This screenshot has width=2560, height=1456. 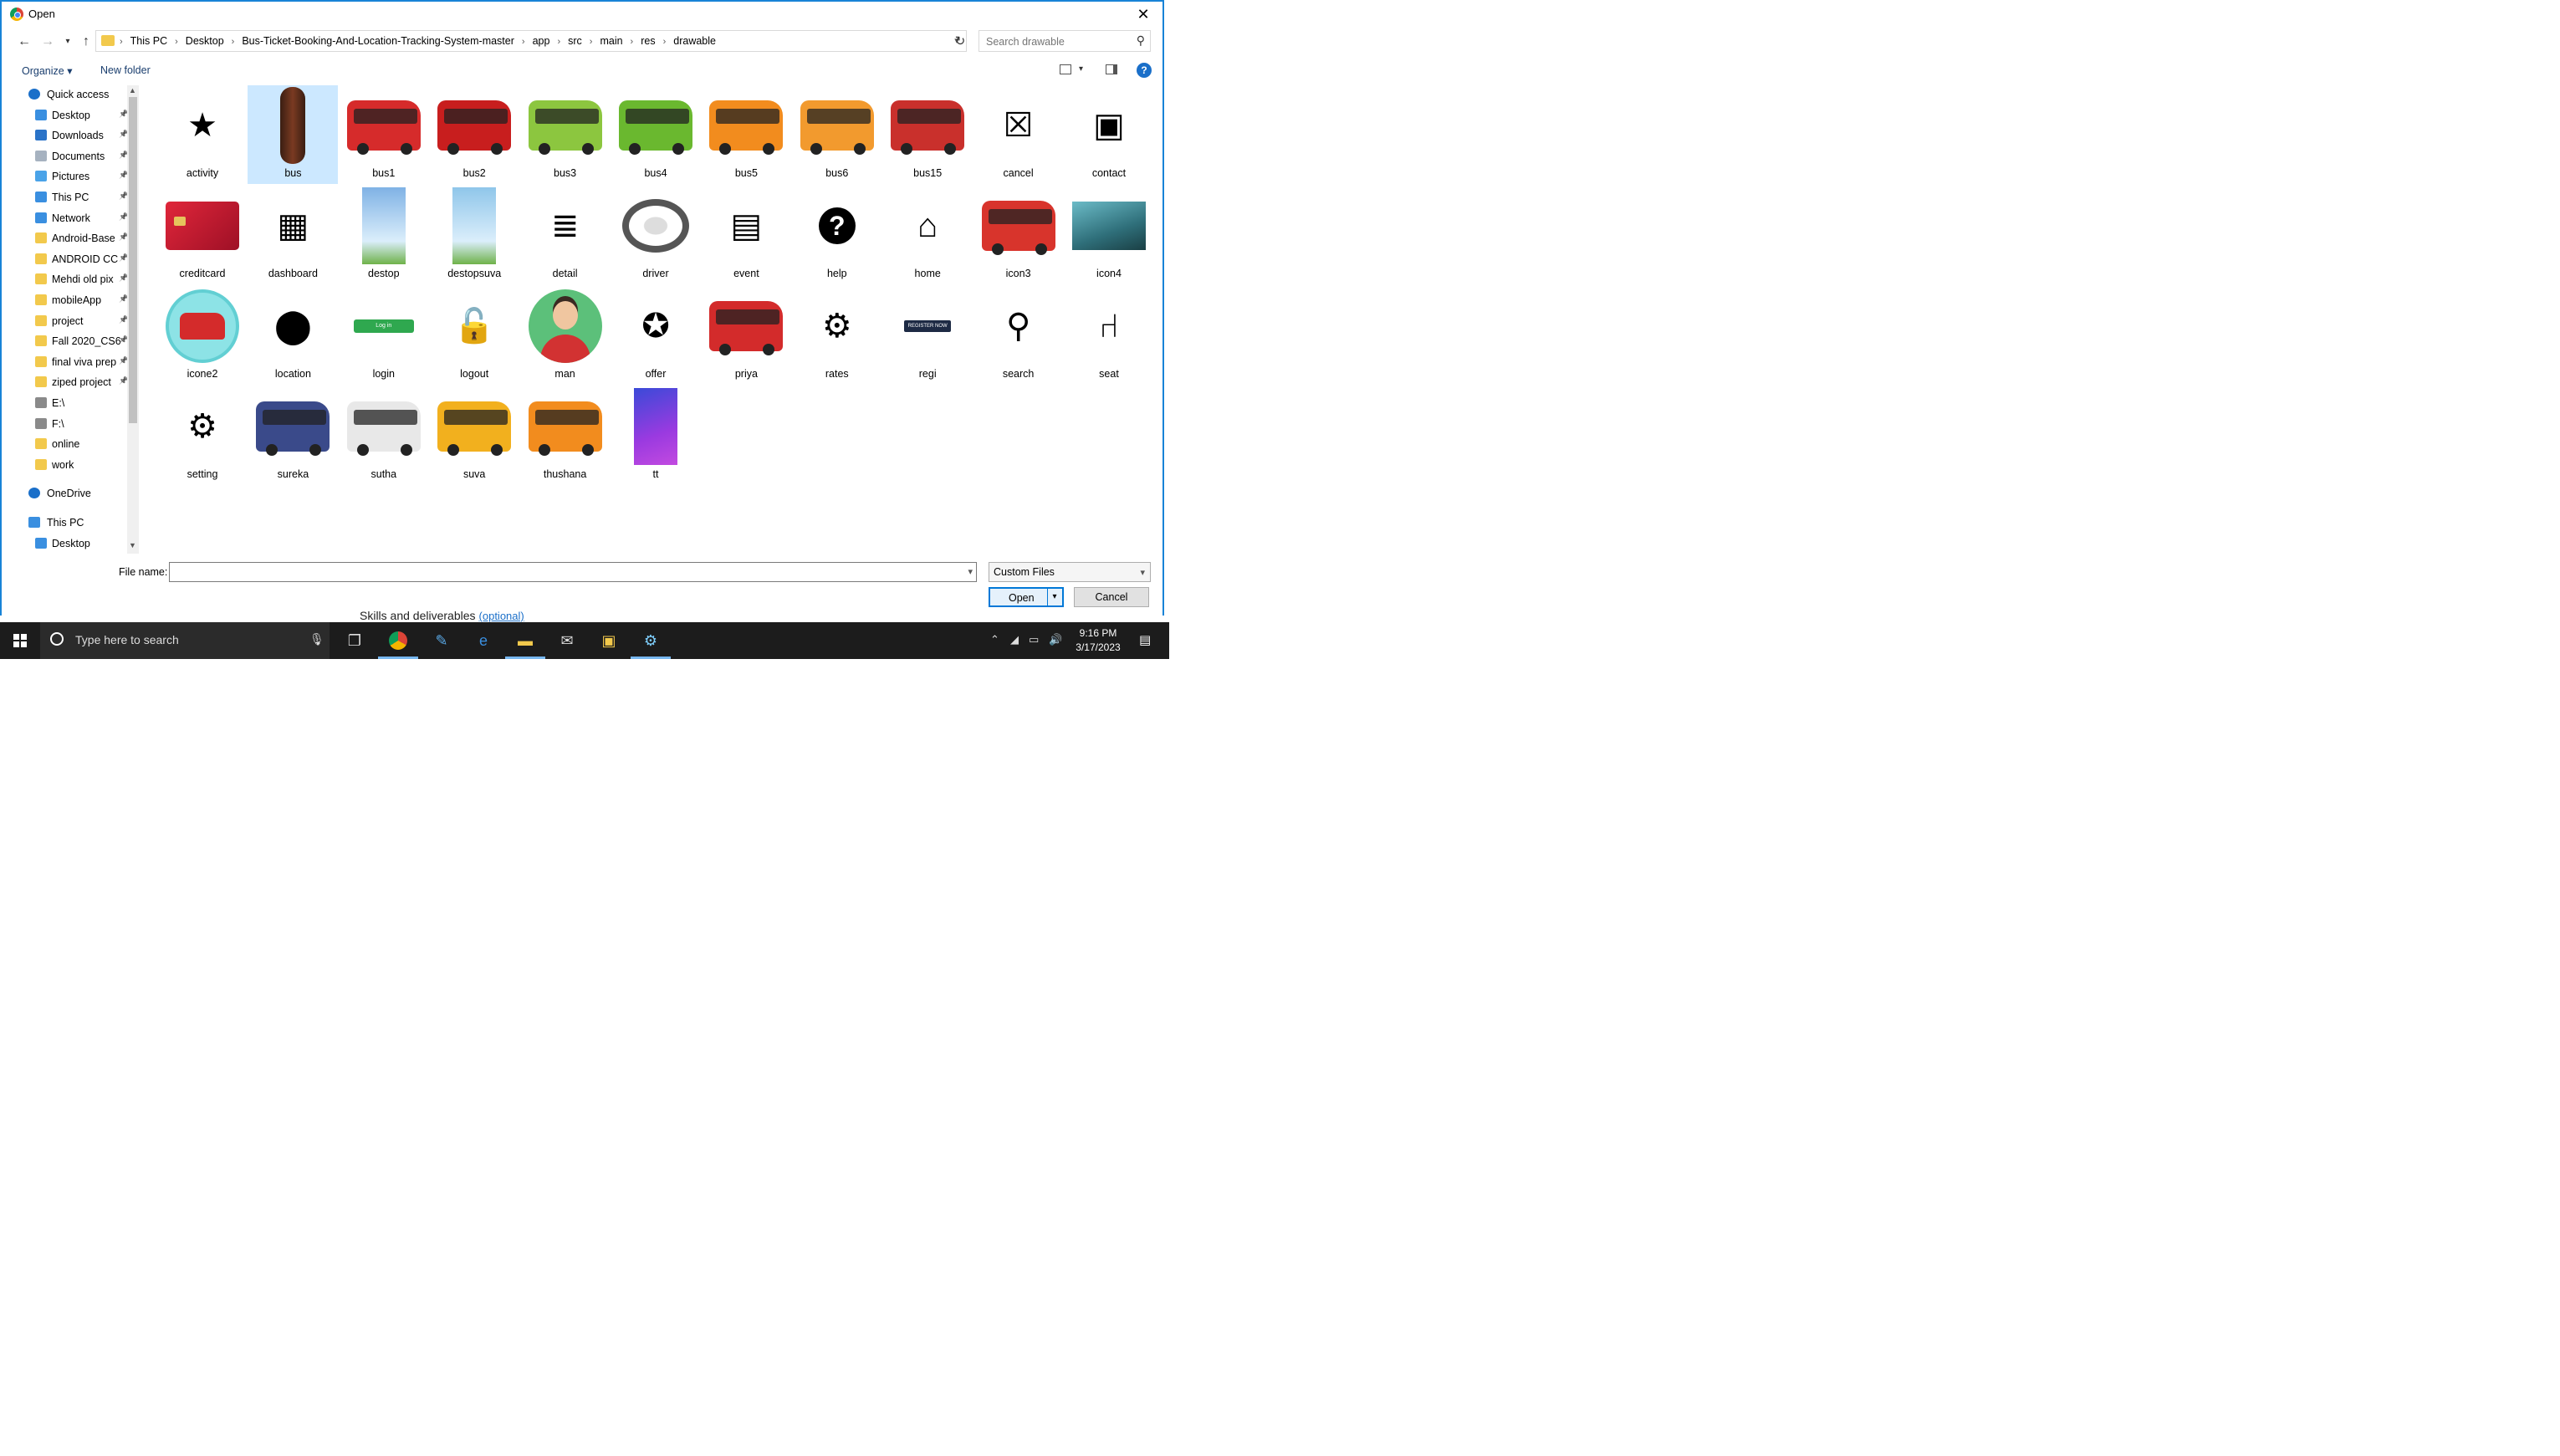 I want to click on nav-item: Android-Base 📌, so click(x=72, y=238).